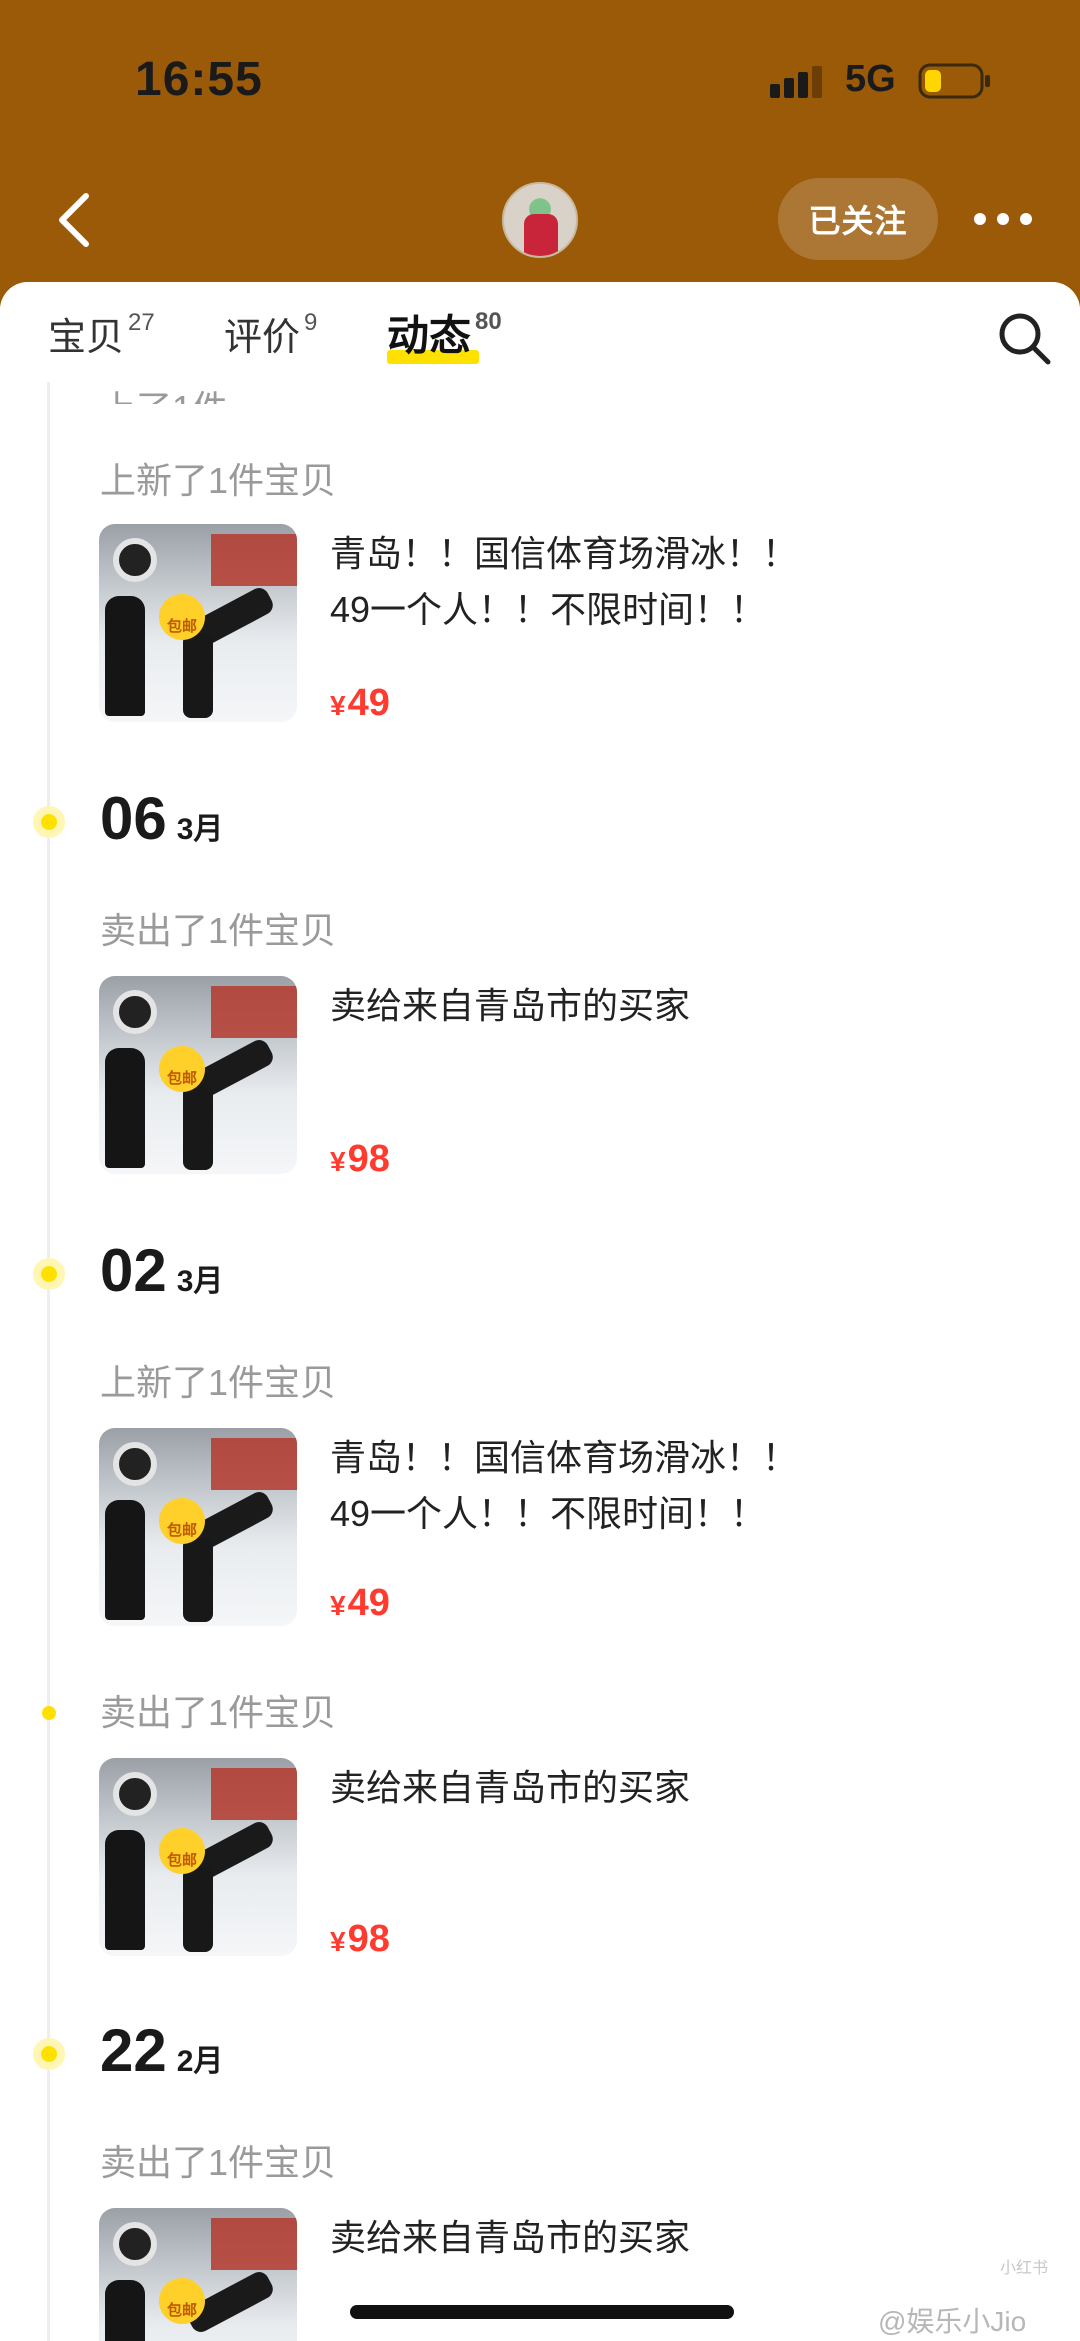 Image resolution: width=1080 pixels, height=2341 pixels. What do you see at coordinates (133, 1270) in the screenshot?
I see `date-day: 02` at bounding box center [133, 1270].